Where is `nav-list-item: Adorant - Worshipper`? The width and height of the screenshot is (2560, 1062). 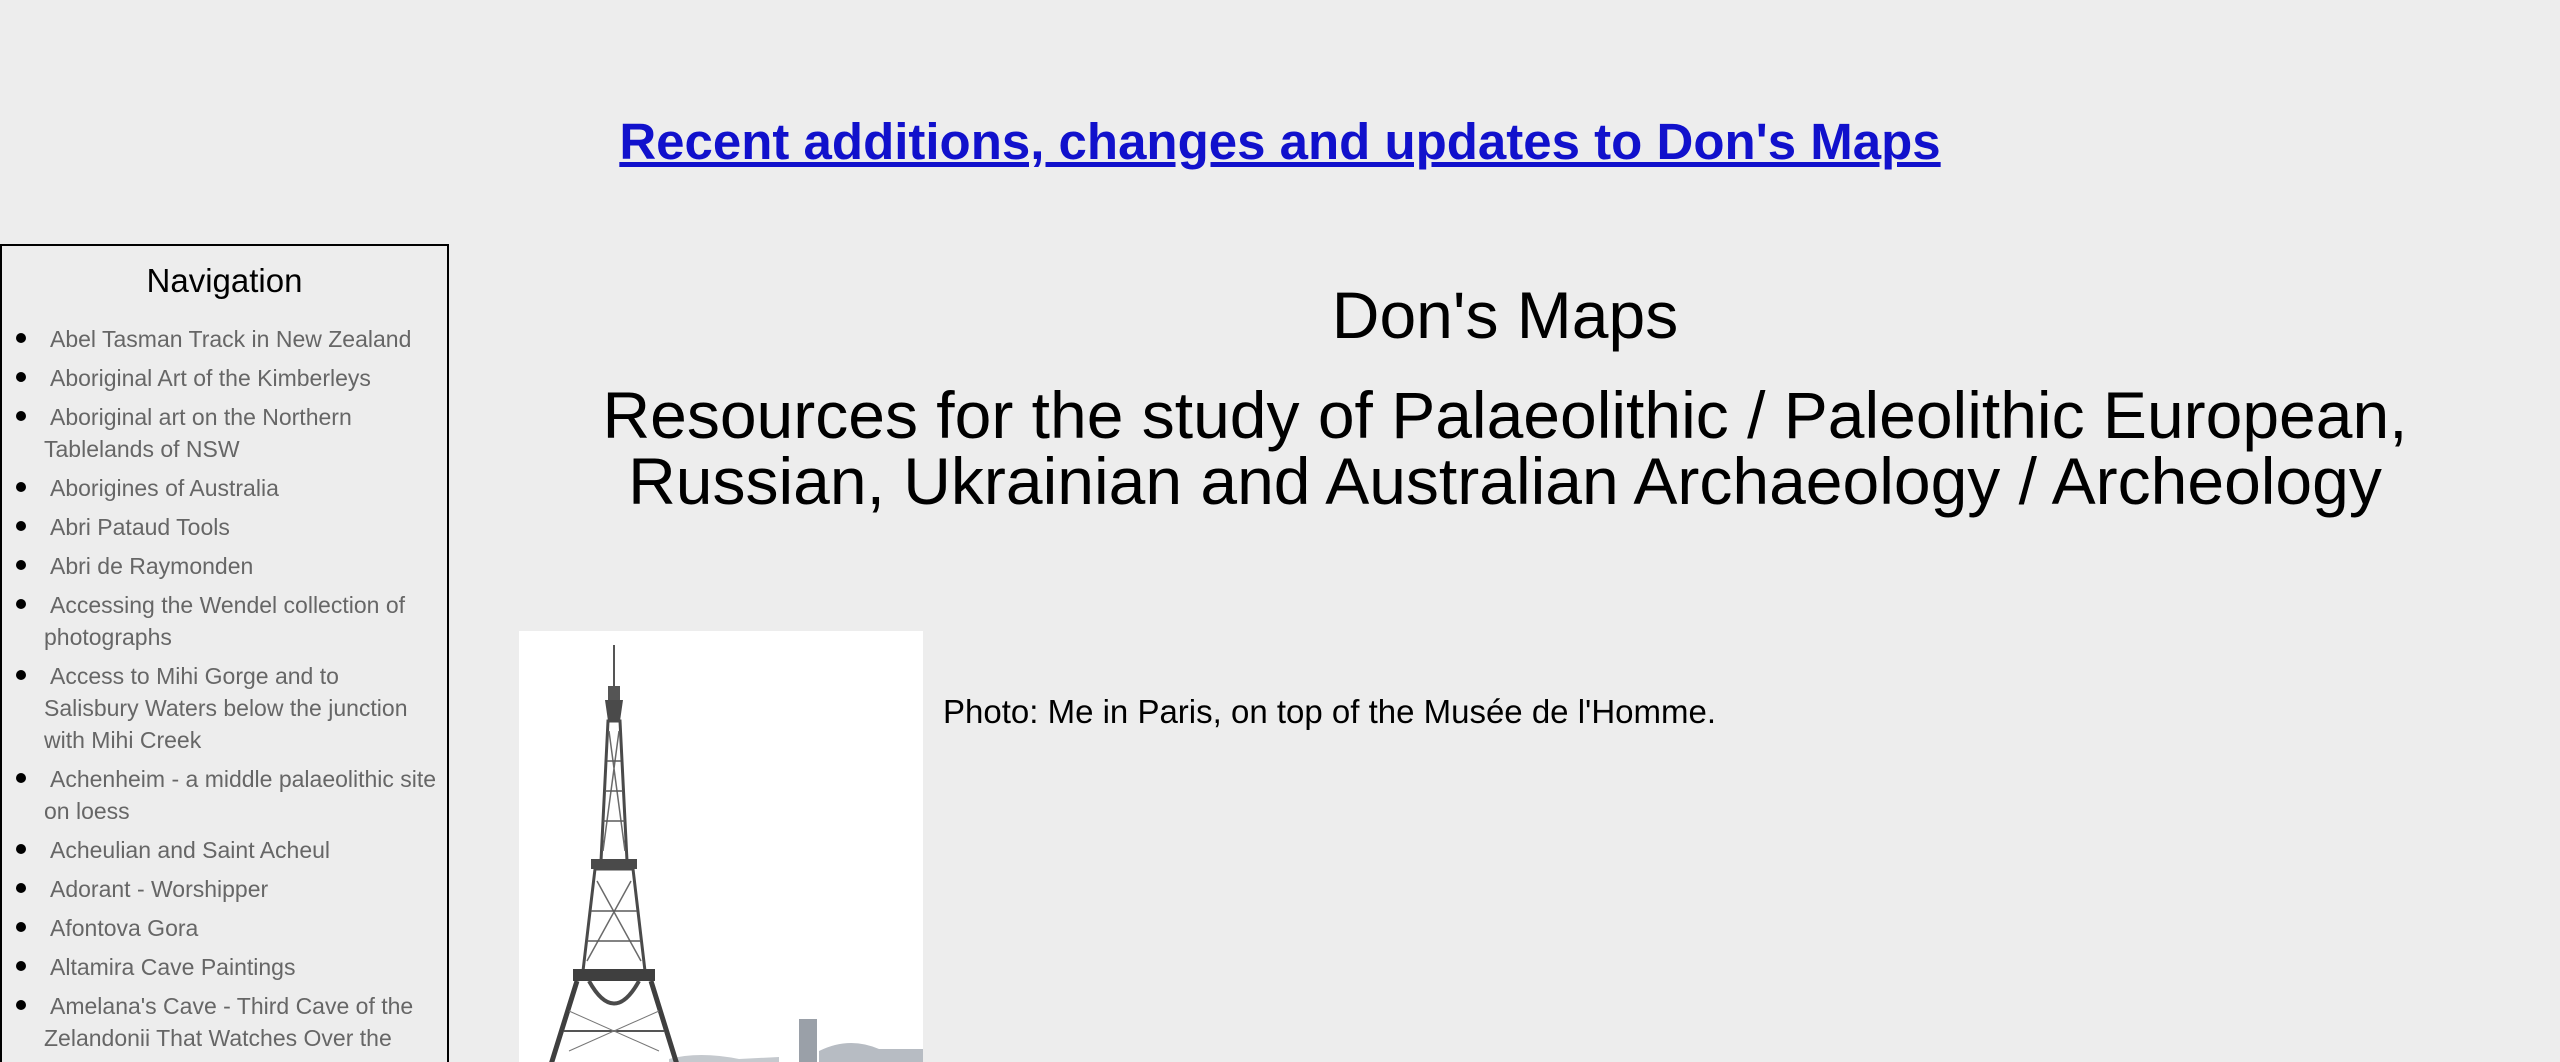
nav-list-item: Adorant - Worshipper is located at coordinates (224, 889).